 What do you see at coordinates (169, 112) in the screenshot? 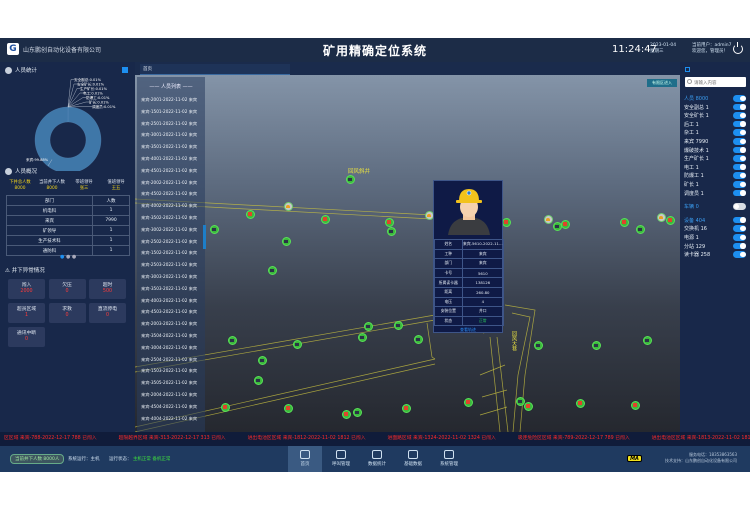
I see `list-item: 来宾-1501-2022-11-02 来宾` at bounding box center [169, 112].